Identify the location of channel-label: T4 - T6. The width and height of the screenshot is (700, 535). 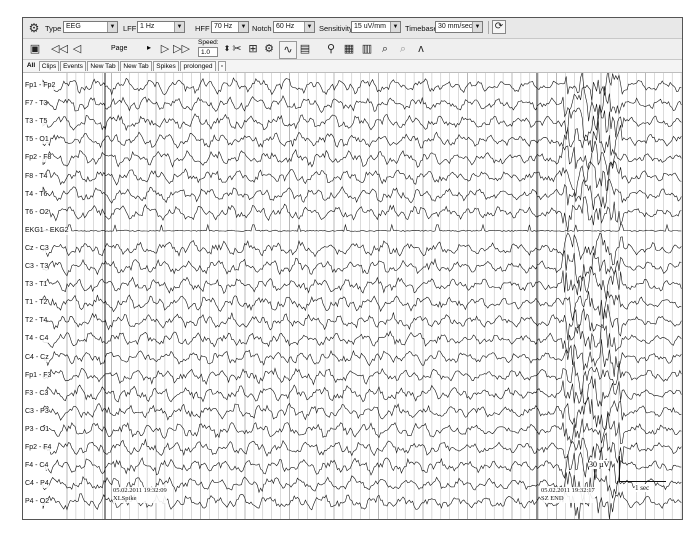
(36, 194).